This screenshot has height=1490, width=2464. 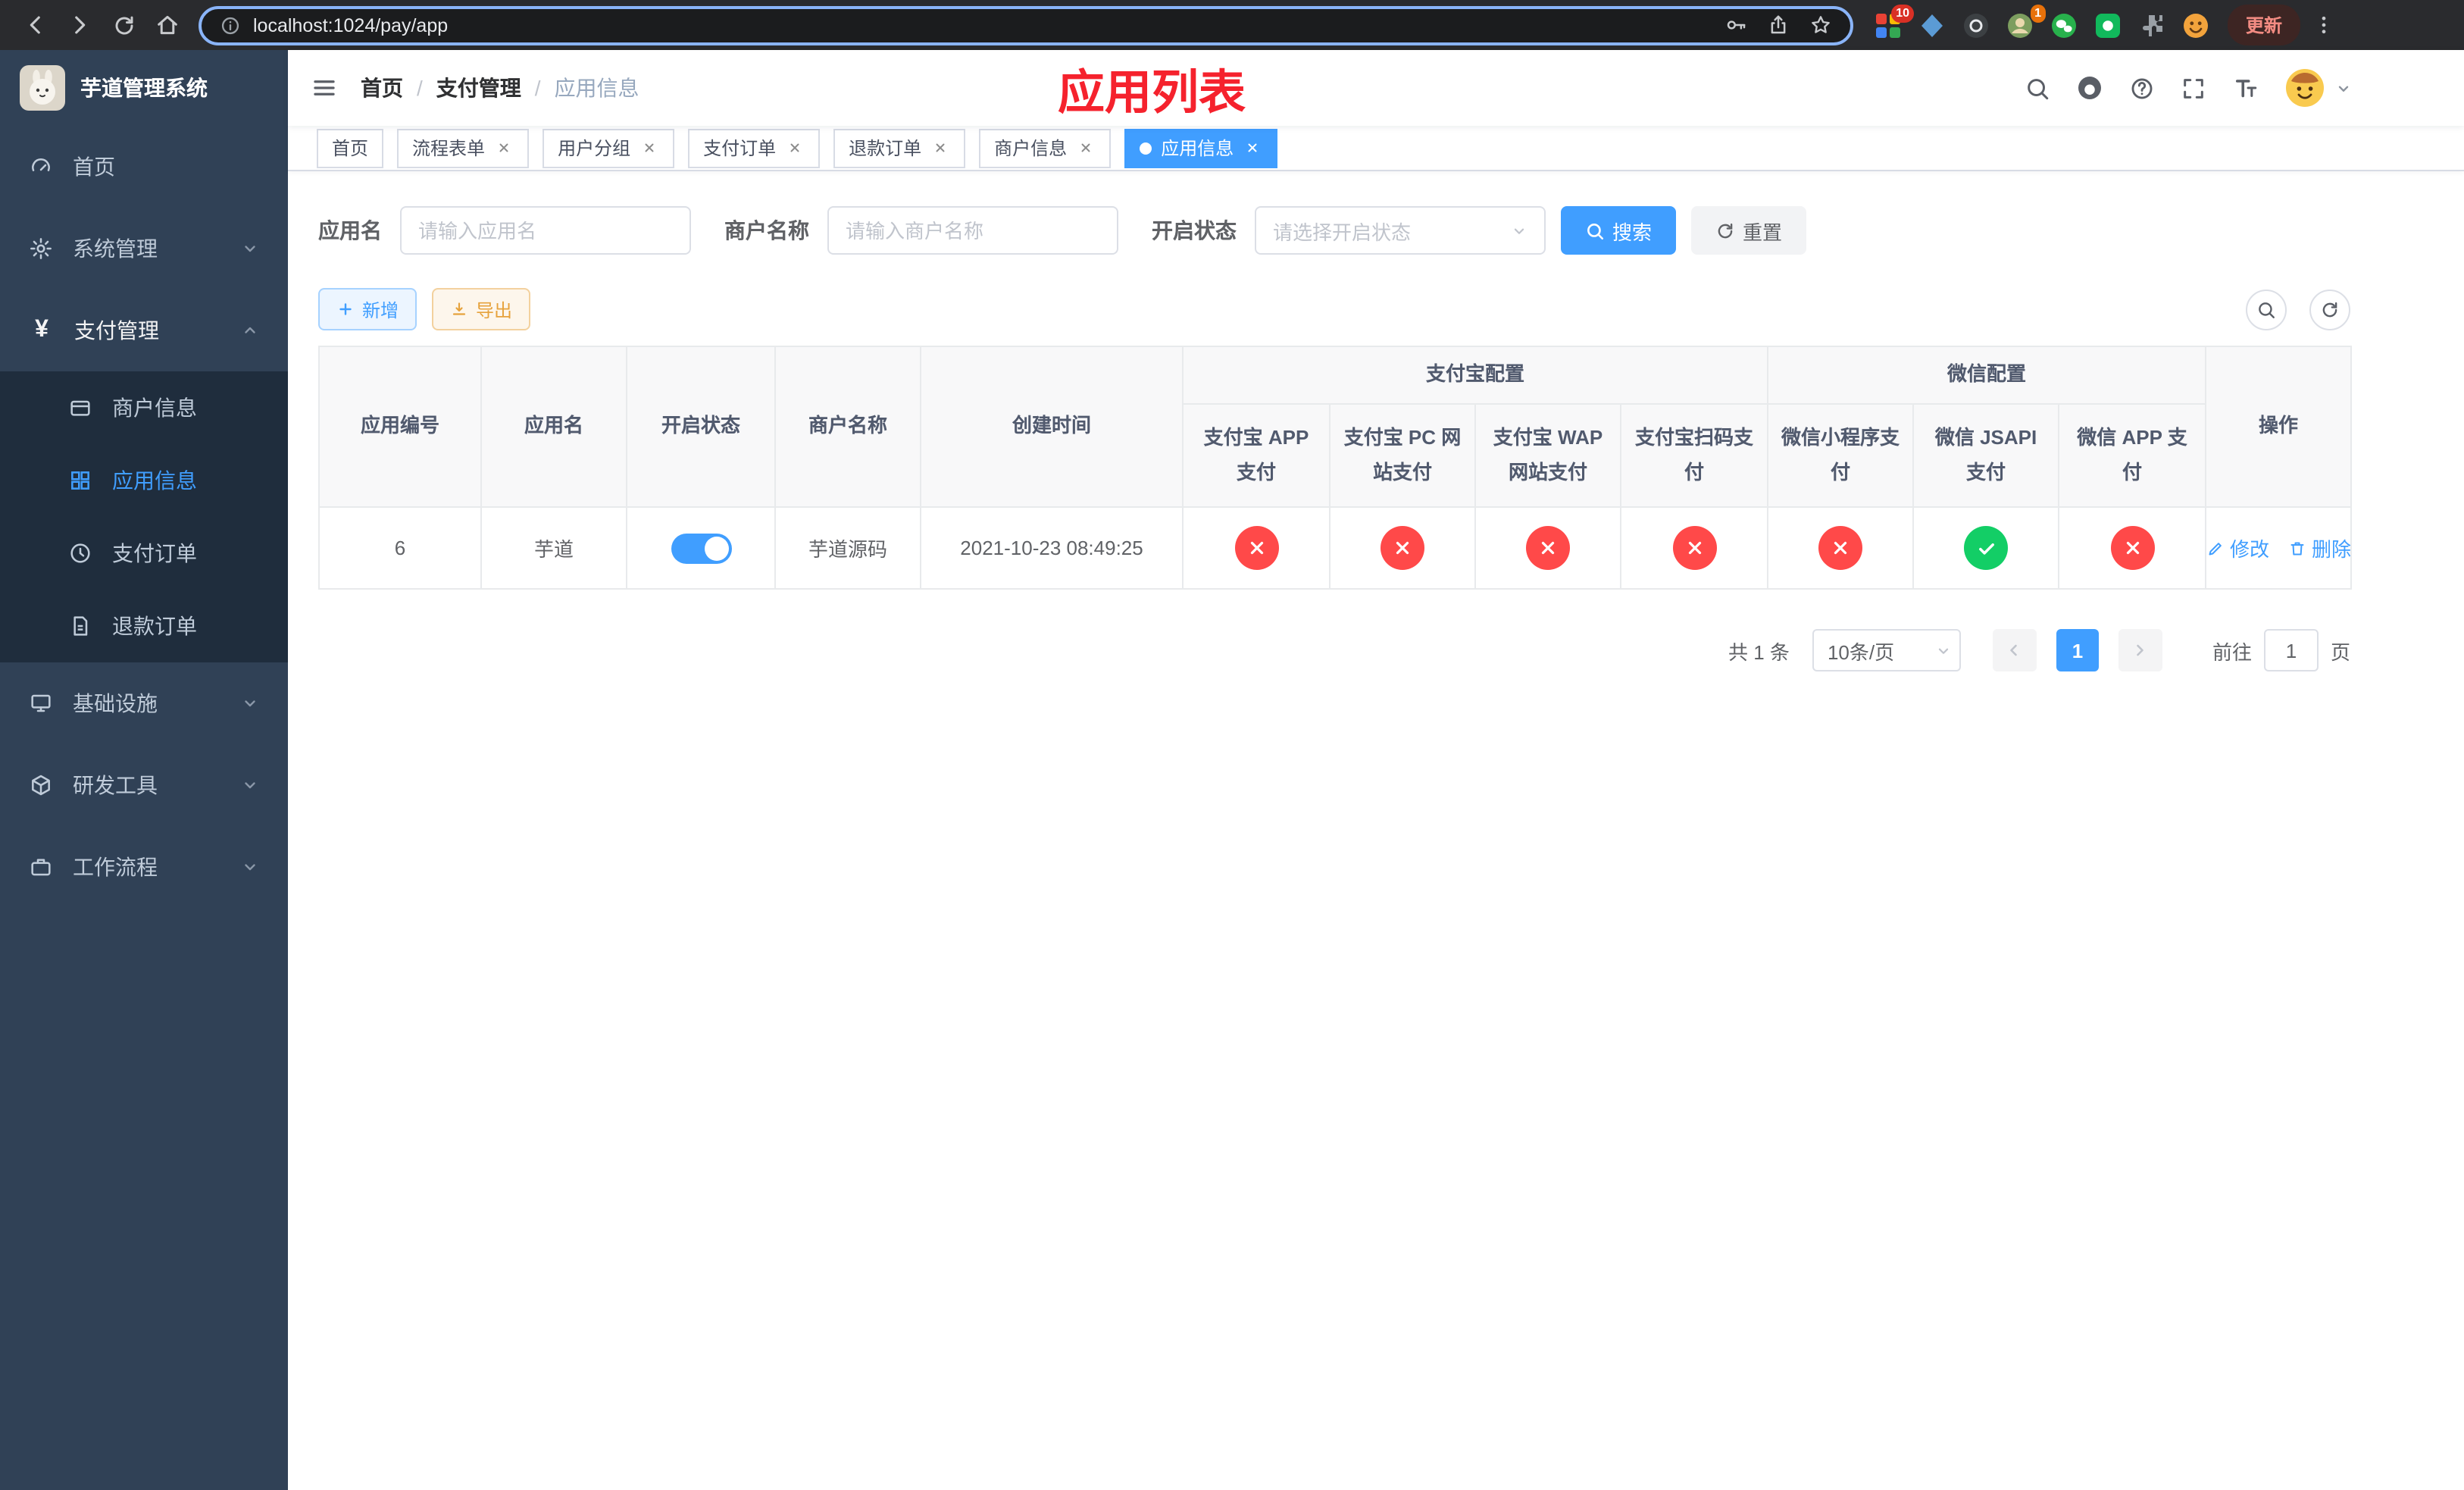 What do you see at coordinates (144, 867) in the screenshot?
I see `sidebar-item-workflow: 工作流程` at bounding box center [144, 867].